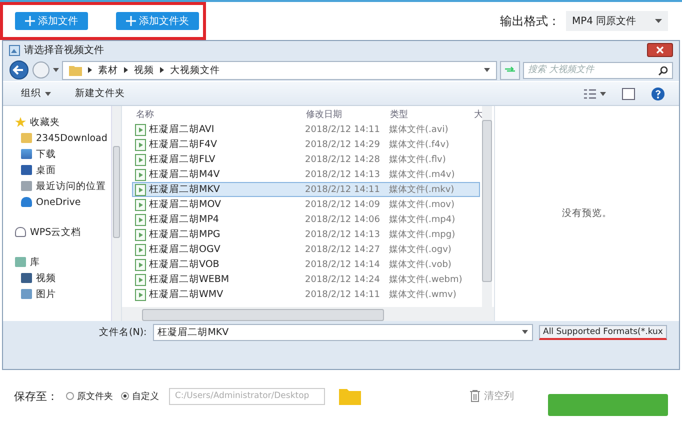 The width and height of the screenshot is (682, 422). Describe the element at coordinates (658, 93) in the screenshot. I see `help-icon` at that location.